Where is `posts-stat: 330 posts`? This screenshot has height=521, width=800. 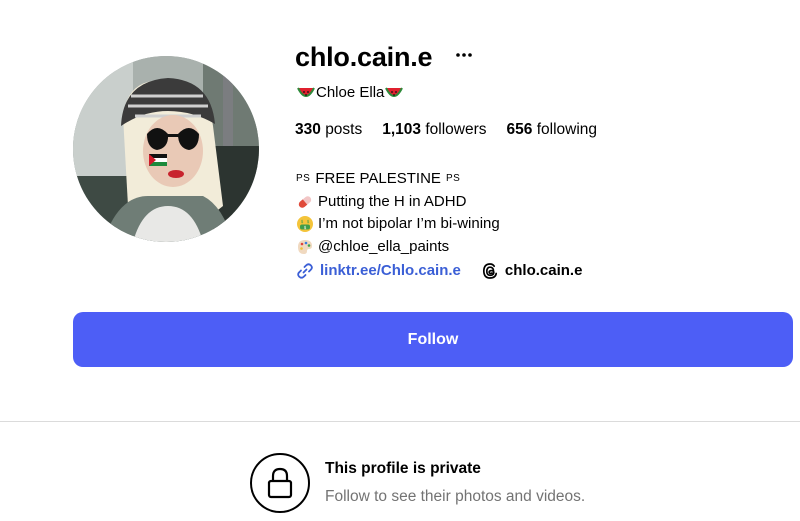 posts-stat: 330 posts is located at coordinates (328, 130).